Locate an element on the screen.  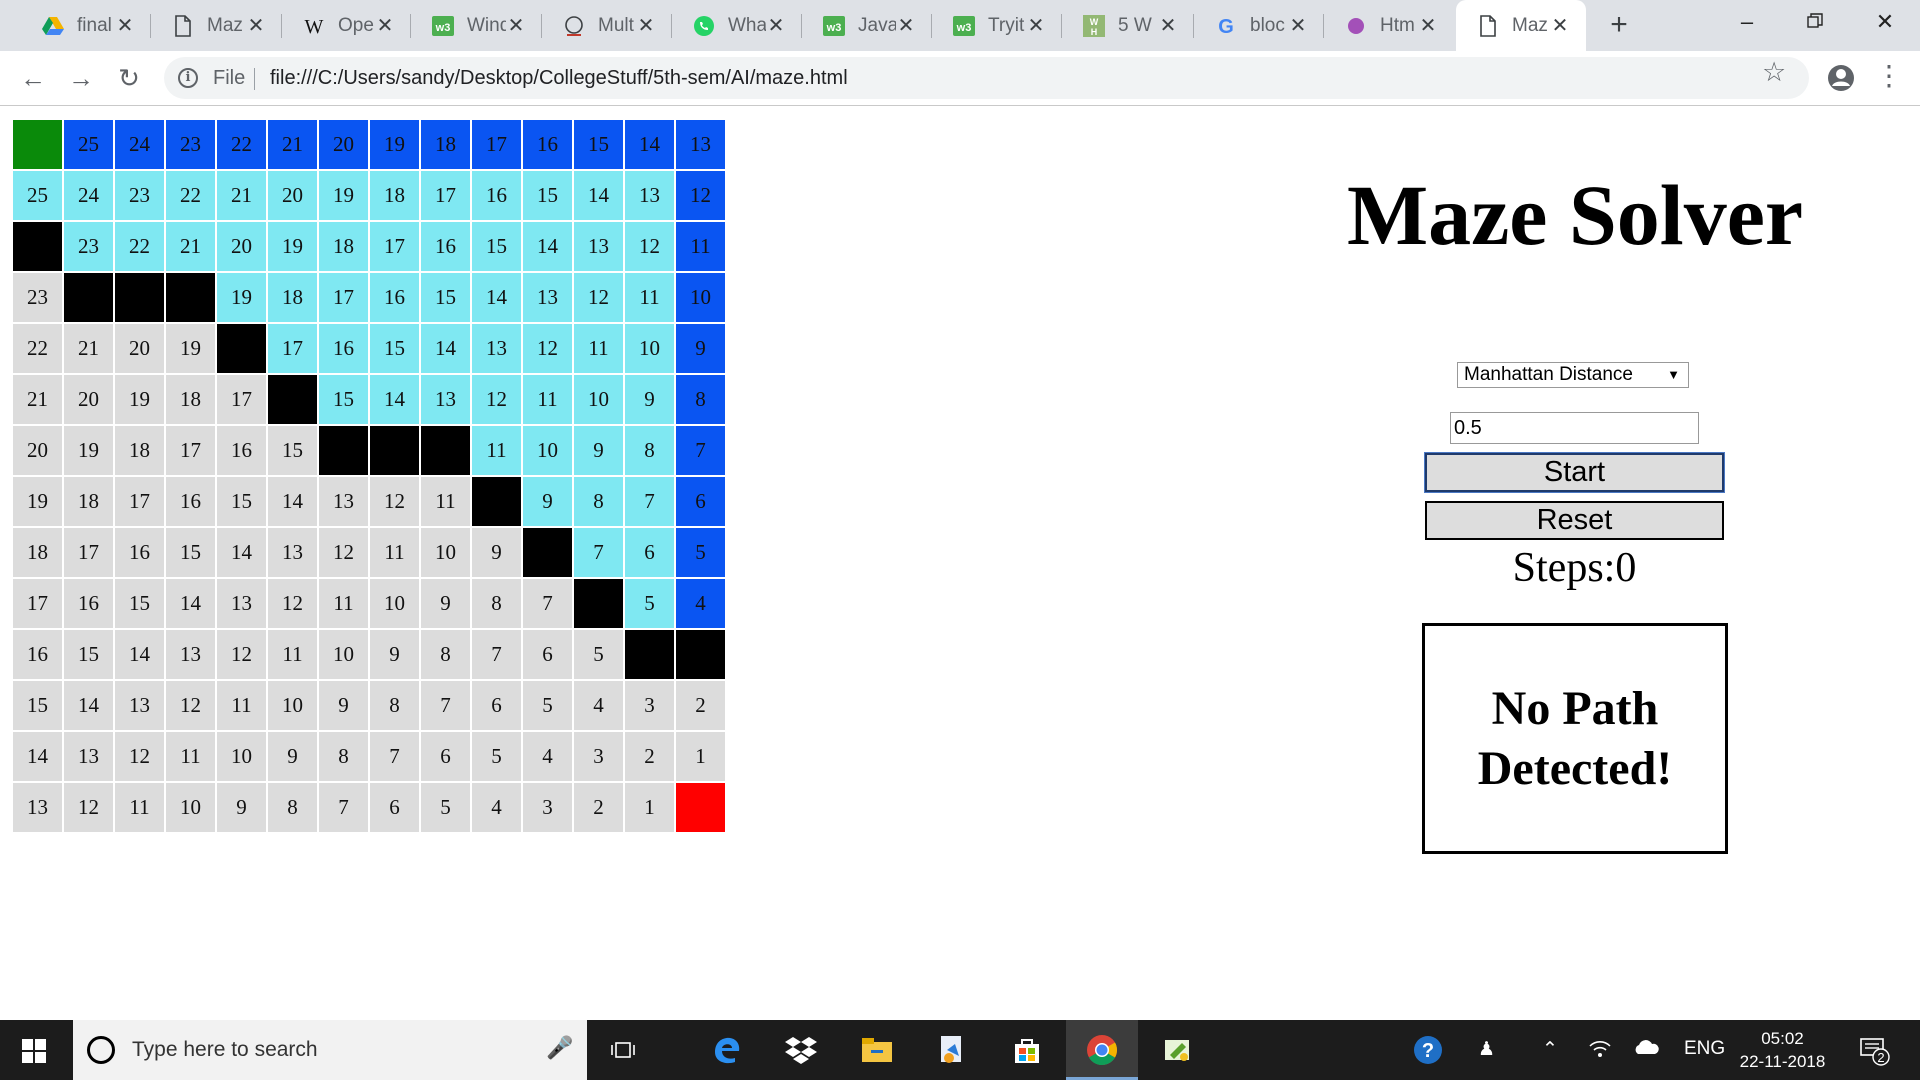
maze-cell-path: 20 is located at coordinates (343, 144).